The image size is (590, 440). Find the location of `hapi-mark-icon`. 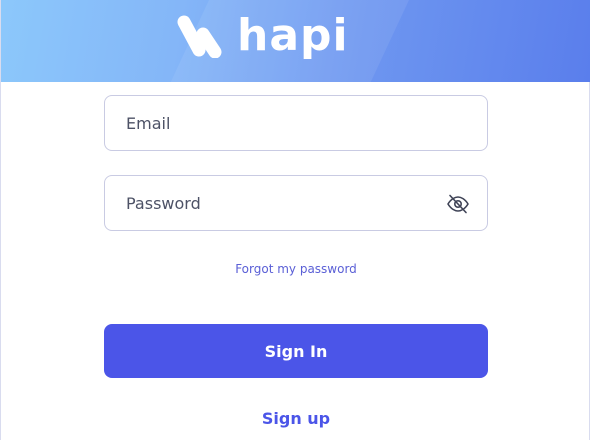

hapi-mark-icon is located at coordinates (199, 36).